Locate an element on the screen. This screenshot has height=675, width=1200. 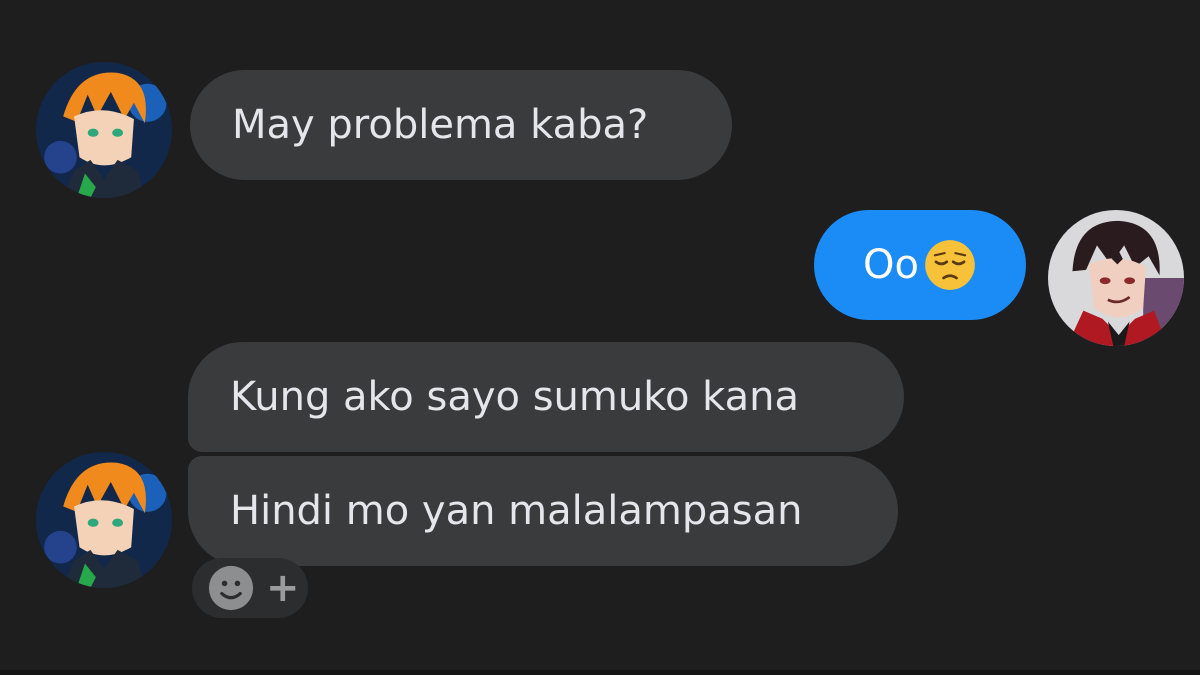
plus-icon: + is located at coordinates (283, 588).